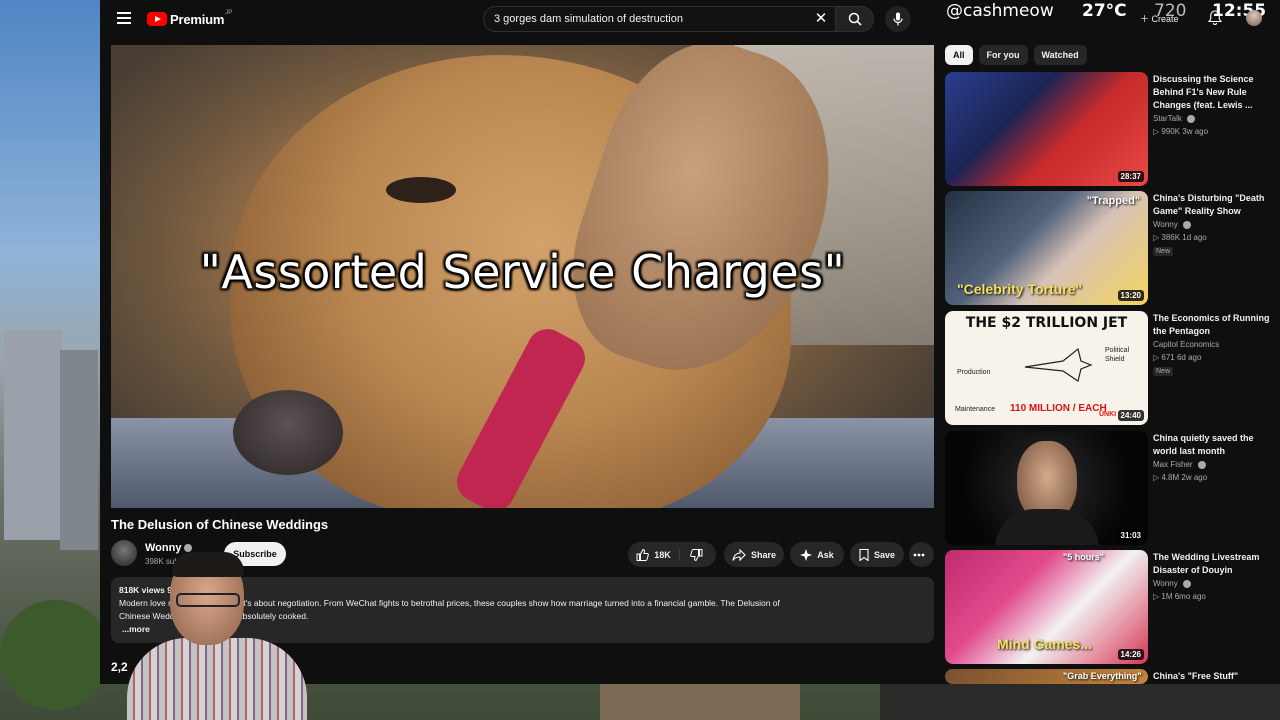 The image size is (1280, 720). I want to click on bookmark-icon, so click(864, 554).